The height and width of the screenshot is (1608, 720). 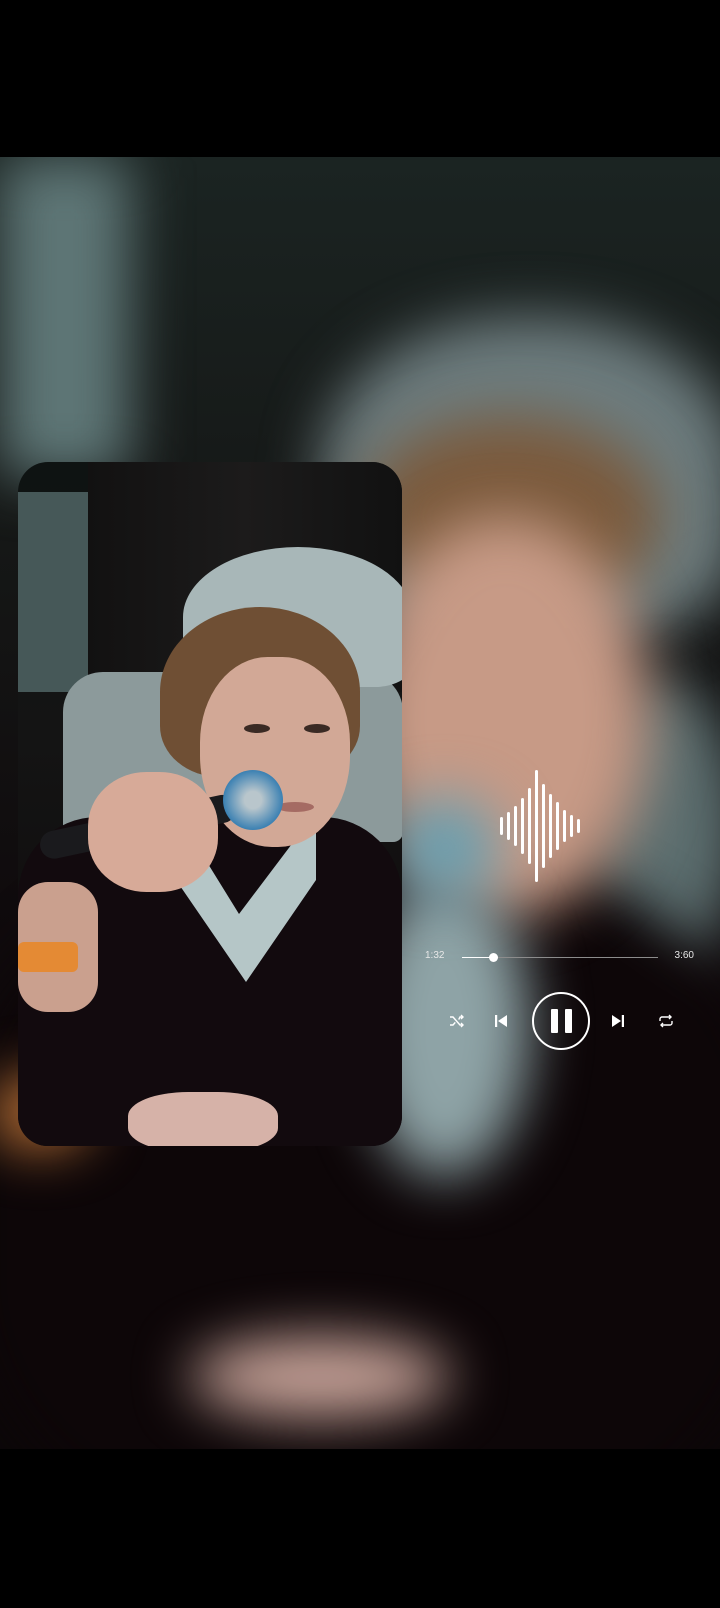 I want to click on shuffle-icon, so click(x=457, y=1021).